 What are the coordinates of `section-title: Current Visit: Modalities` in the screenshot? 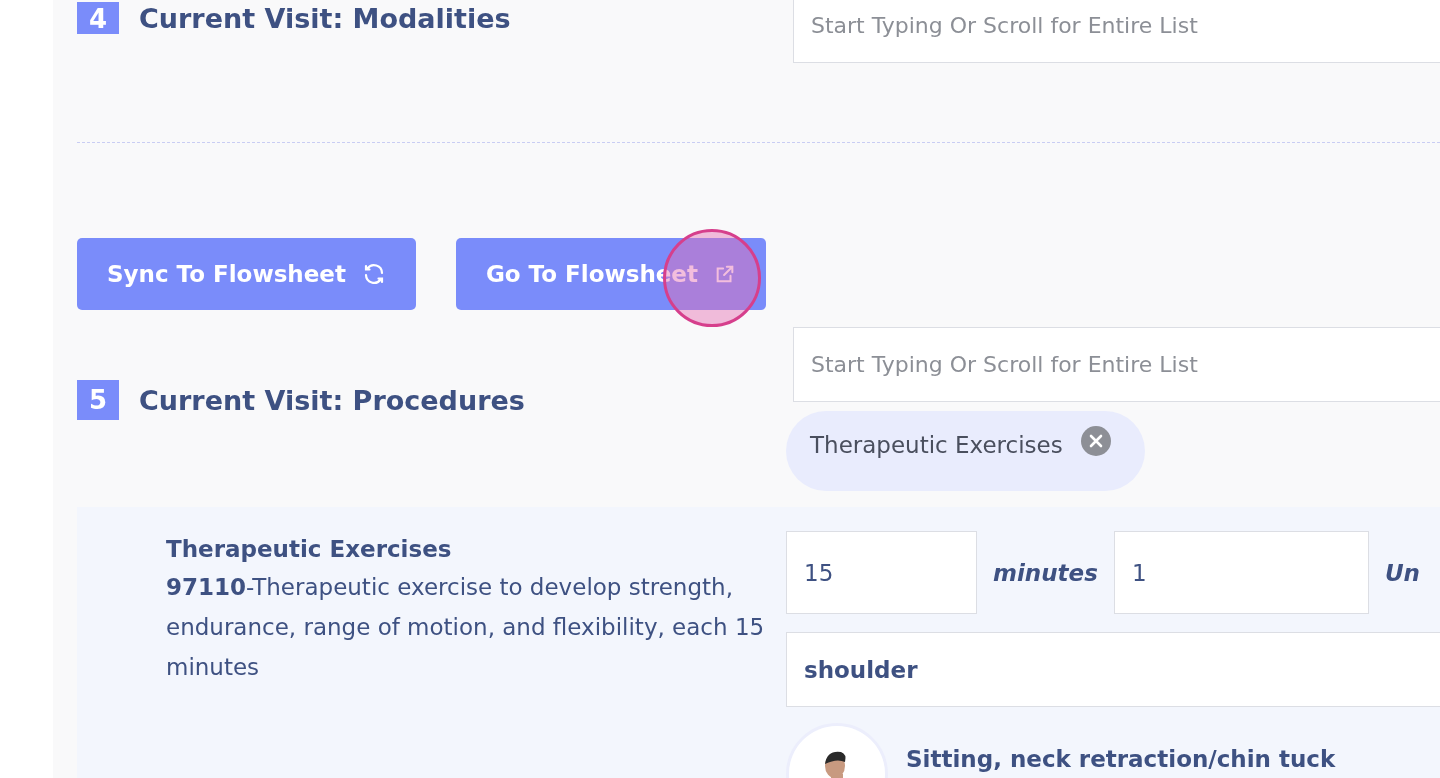 It's located at (325, 18).